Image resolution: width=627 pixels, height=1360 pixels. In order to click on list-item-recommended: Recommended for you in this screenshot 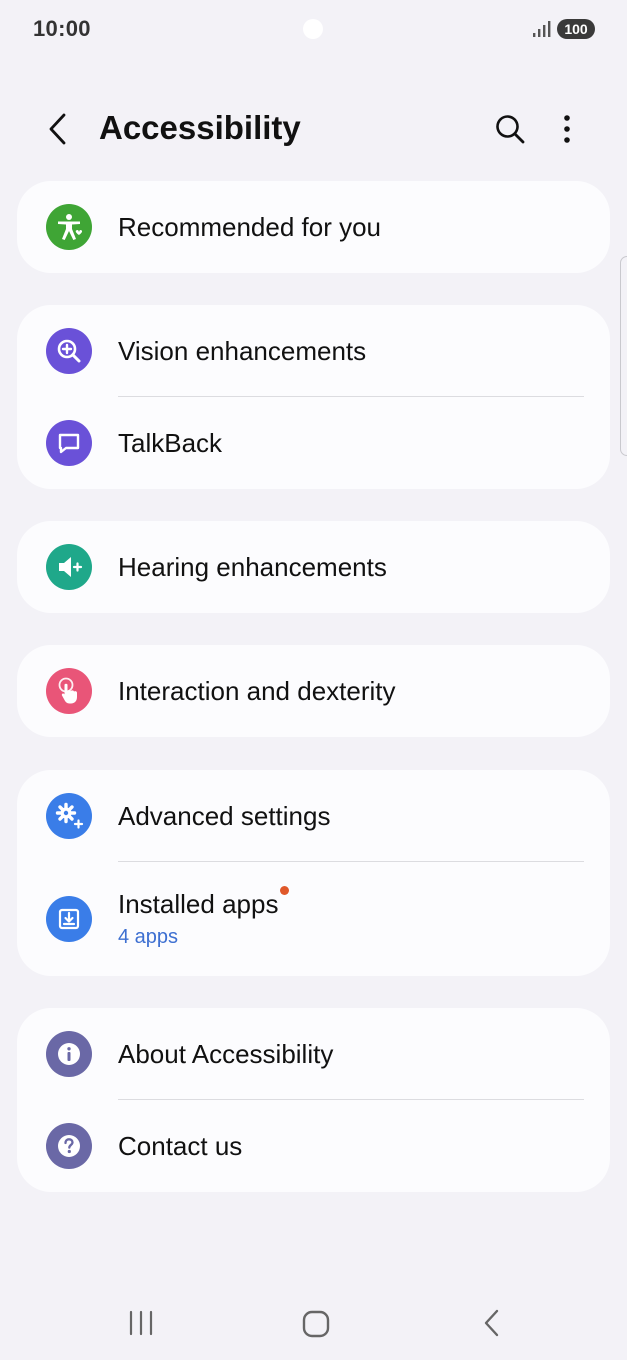, I will do `click(313, 227)`.